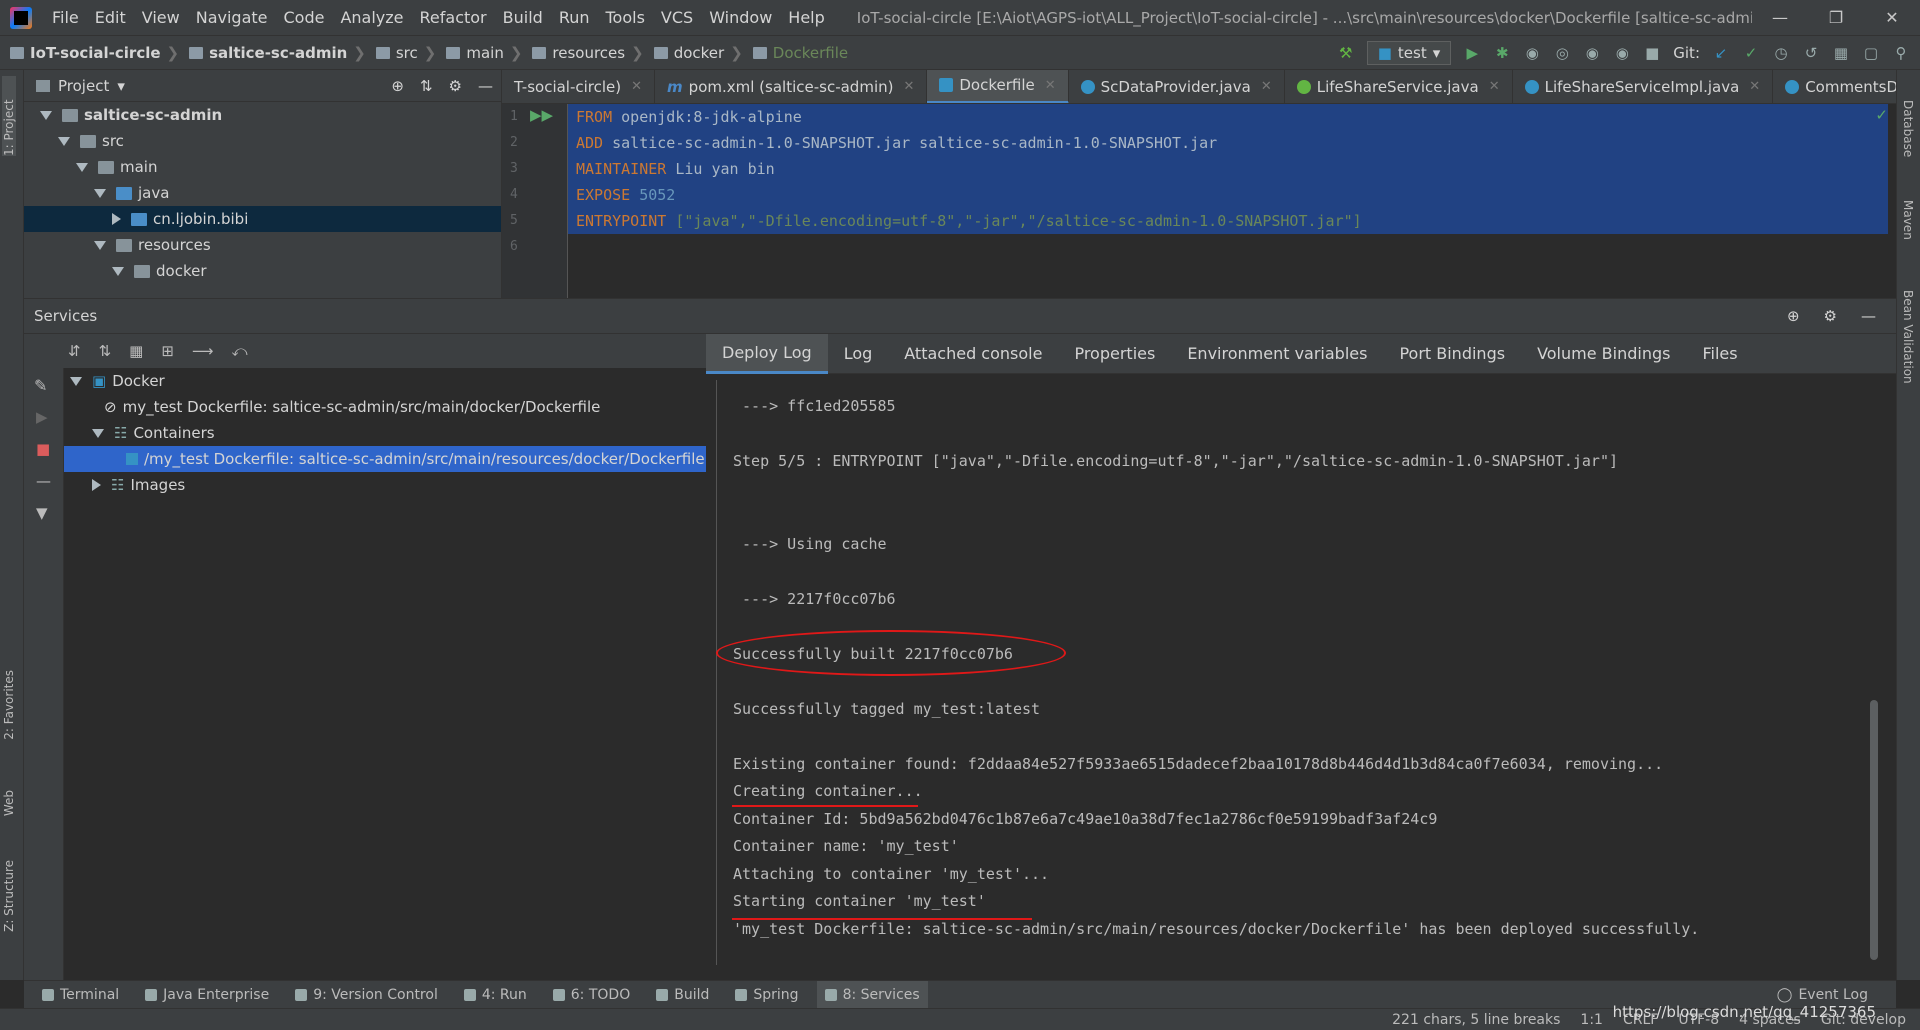 The image size is (1920, 1030). What do you see at coordinates (262, 115) in the screenshot?
I see `project-tree-item: saltice-sc-admin` at bounding box center [262, 115].